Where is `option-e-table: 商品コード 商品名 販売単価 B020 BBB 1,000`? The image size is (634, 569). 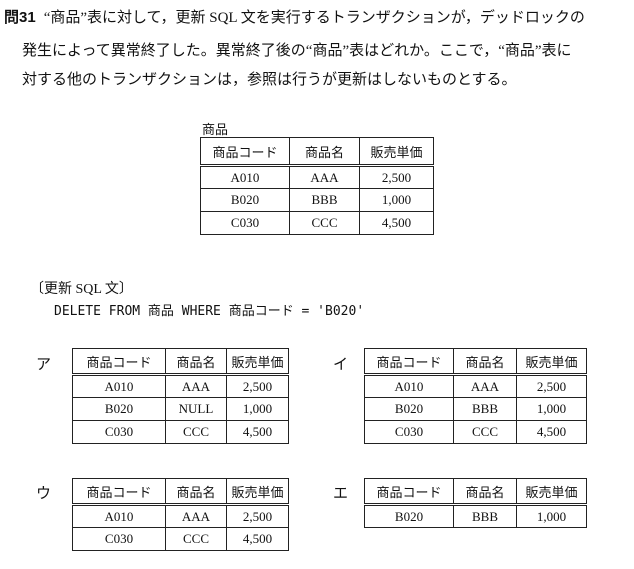
option-e-table: 商品コード 商品名 販売単価 B020 BBB 1,000 is located at coordinates (475, 503).